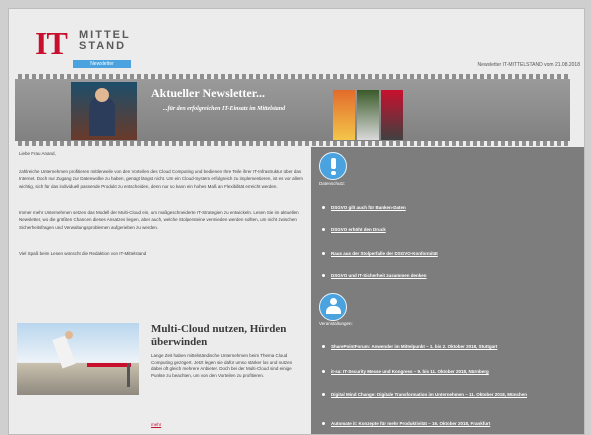  Describe the element at coordinates (229, 336) in the screenshot. I see `article-title: Multi-Cloud nutzen, Hürden überwinden` at that location.